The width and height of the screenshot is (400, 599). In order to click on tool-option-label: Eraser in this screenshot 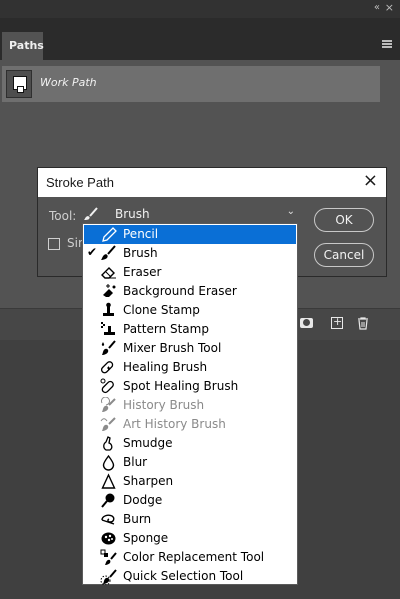, I will do `click(142, 272)`.